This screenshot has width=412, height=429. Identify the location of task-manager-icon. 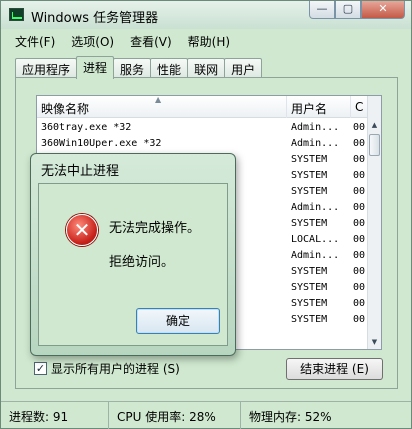
(16, 14).